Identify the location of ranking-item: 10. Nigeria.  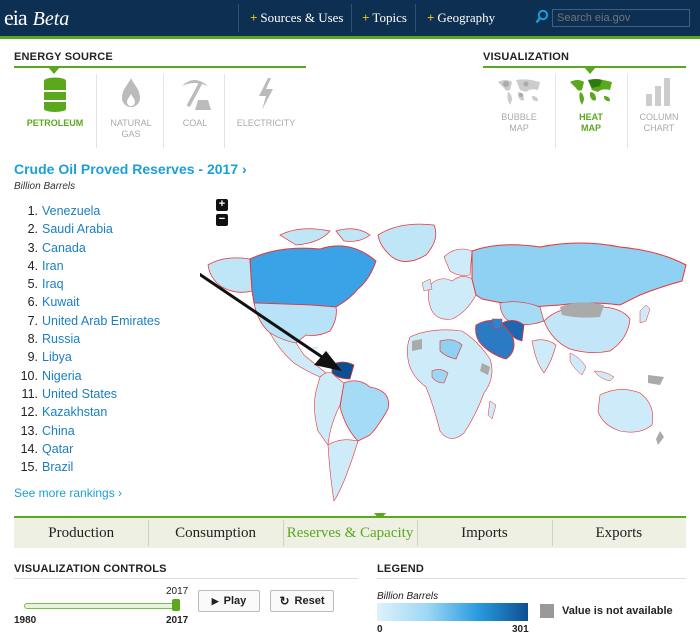
(87, 376).